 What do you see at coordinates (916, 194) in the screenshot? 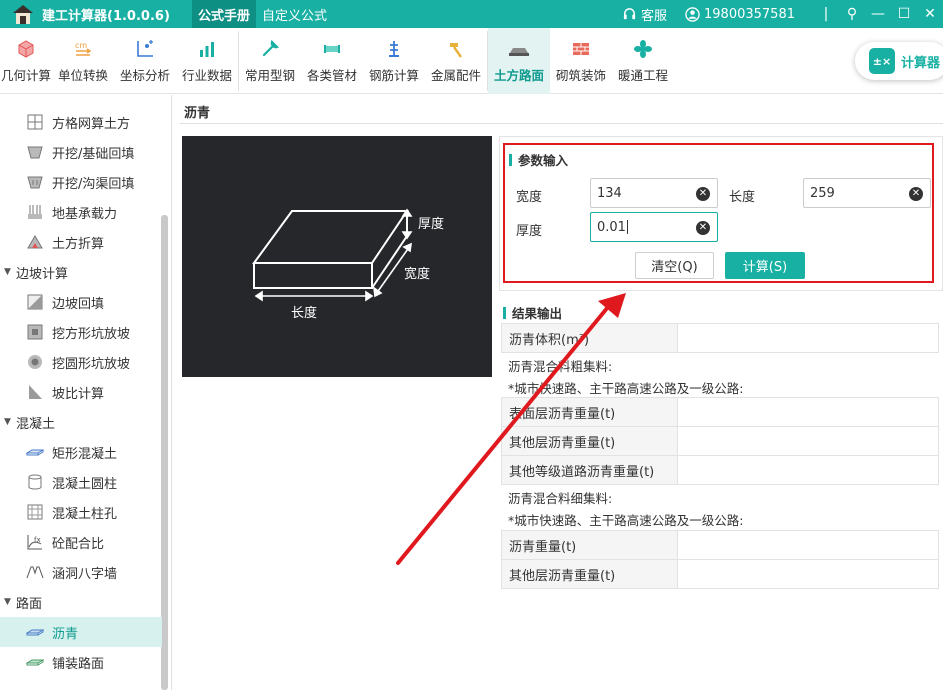
I see `clear-length-icon: ✕` at bounding box center [916, 194].